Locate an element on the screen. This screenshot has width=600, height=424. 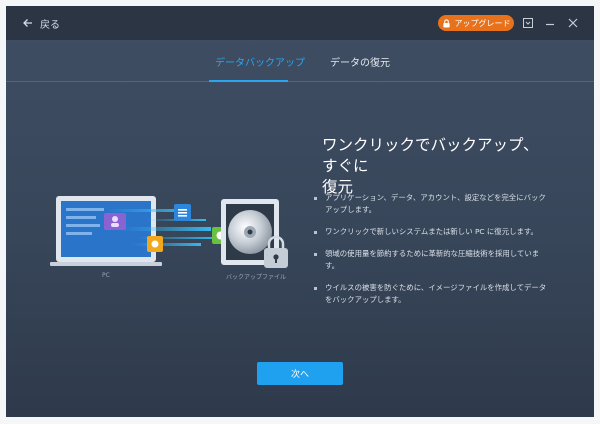
active-tab-indicator is located at coordinates (248, 81).